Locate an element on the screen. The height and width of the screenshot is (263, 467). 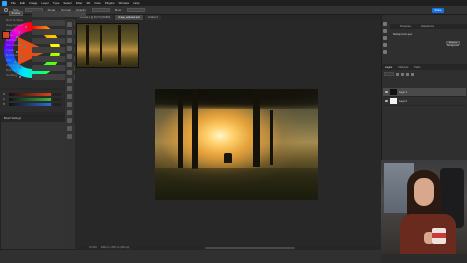
webcam-person-face is located at coordinates (424, 192).